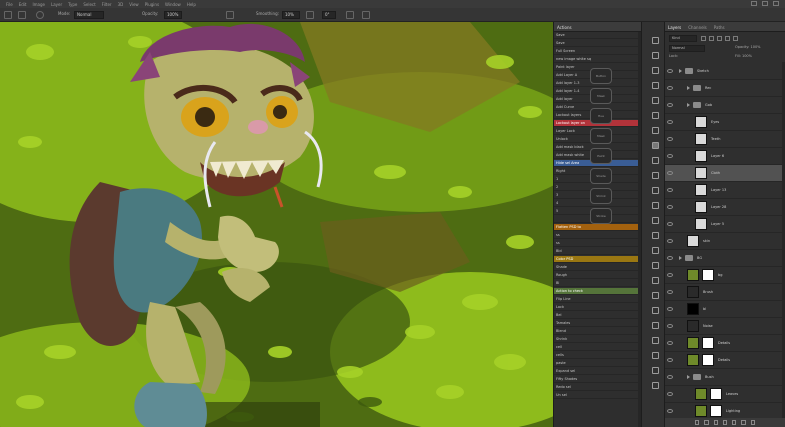 The height and width of the screenshot is (427, 785). What do you see at coordinates (134, 4) in the screenshot?
I see `menu-item-view: View` at bounding box center [134, 4].